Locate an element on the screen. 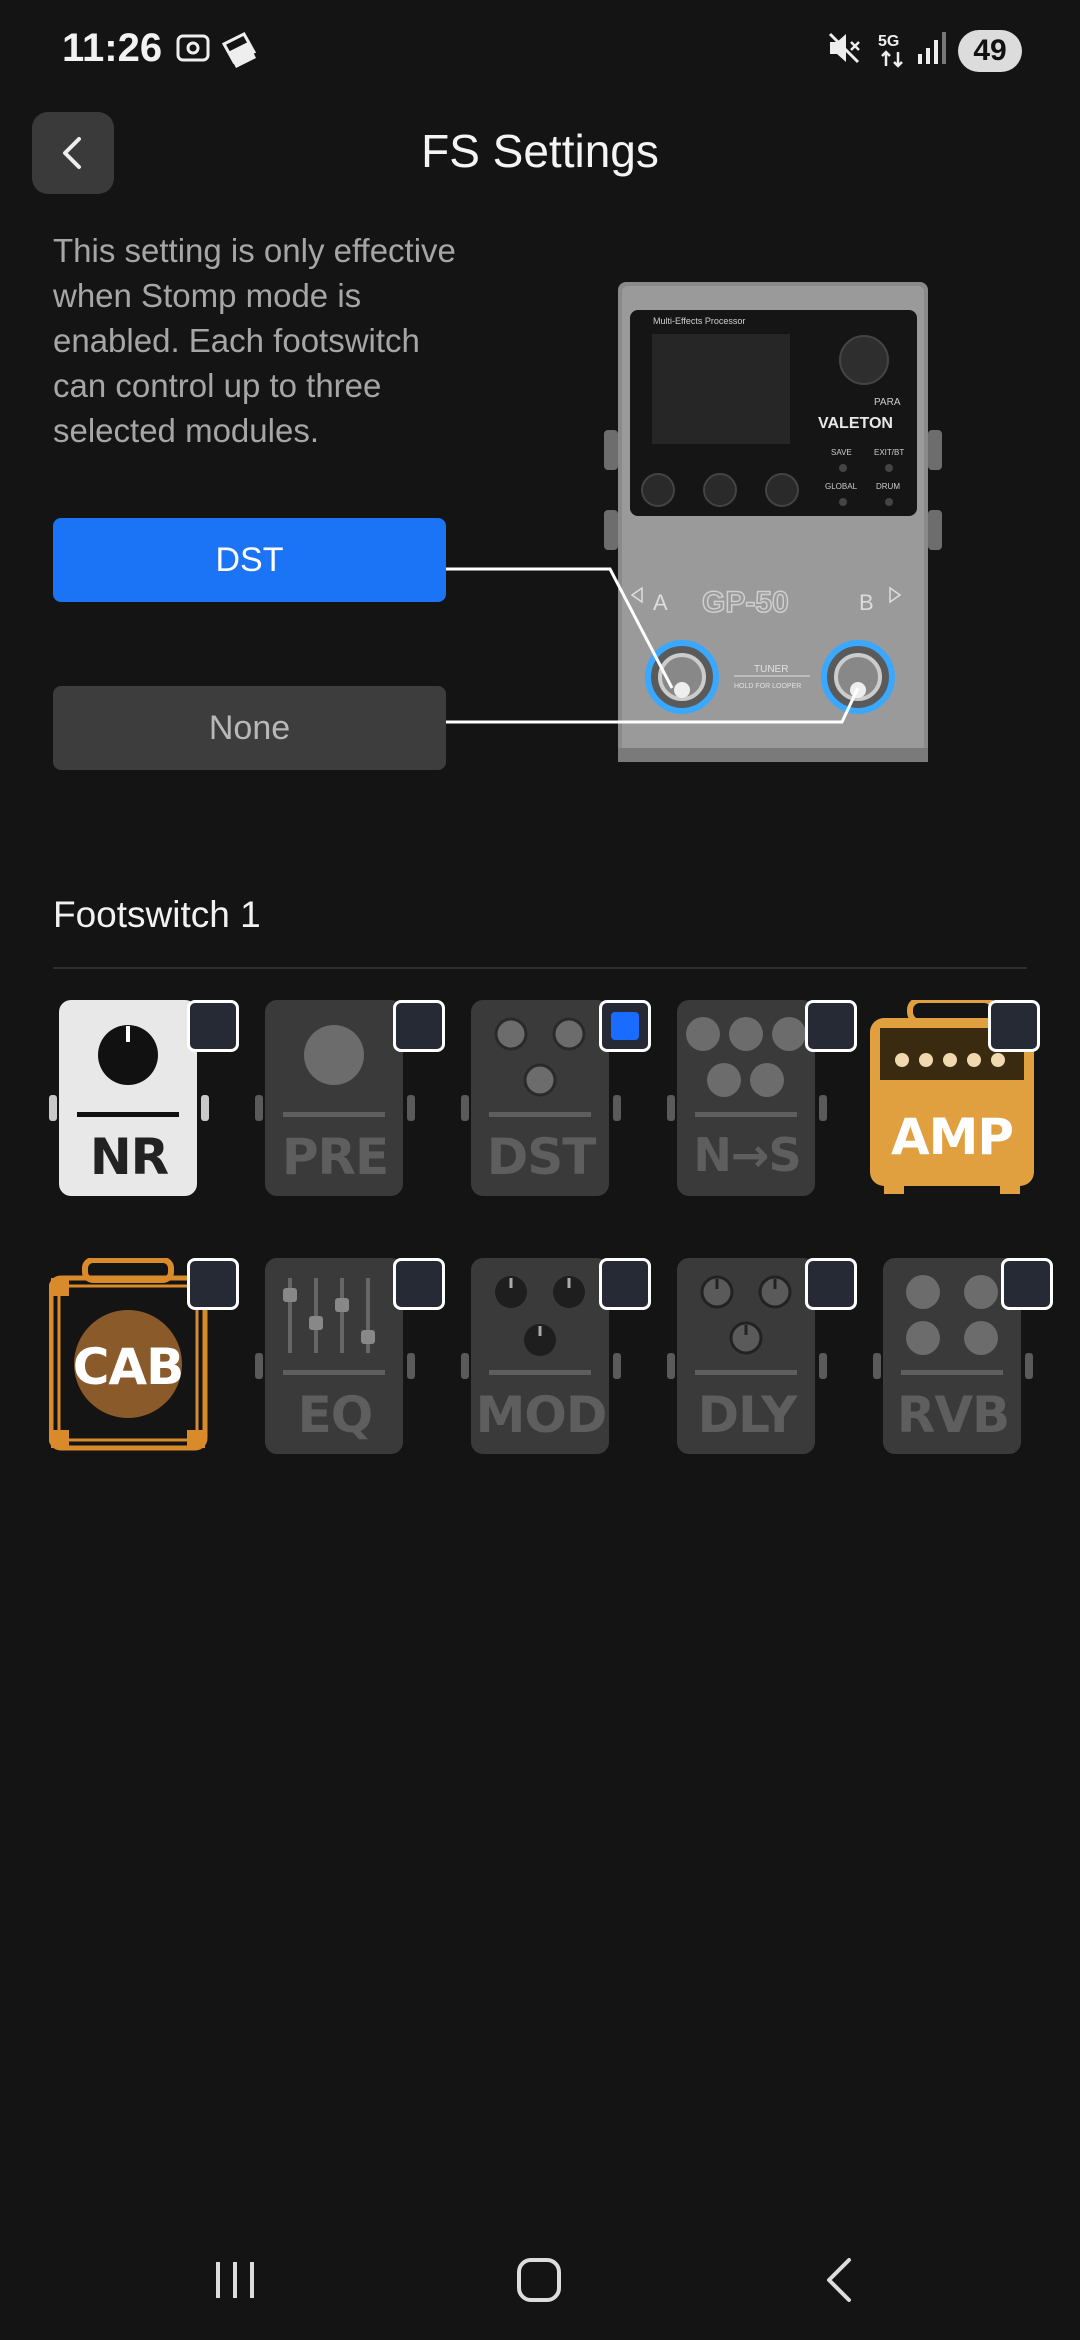 The width and height of the screenshot is (1080, 2340). divider is located at coordinates (540, 968).